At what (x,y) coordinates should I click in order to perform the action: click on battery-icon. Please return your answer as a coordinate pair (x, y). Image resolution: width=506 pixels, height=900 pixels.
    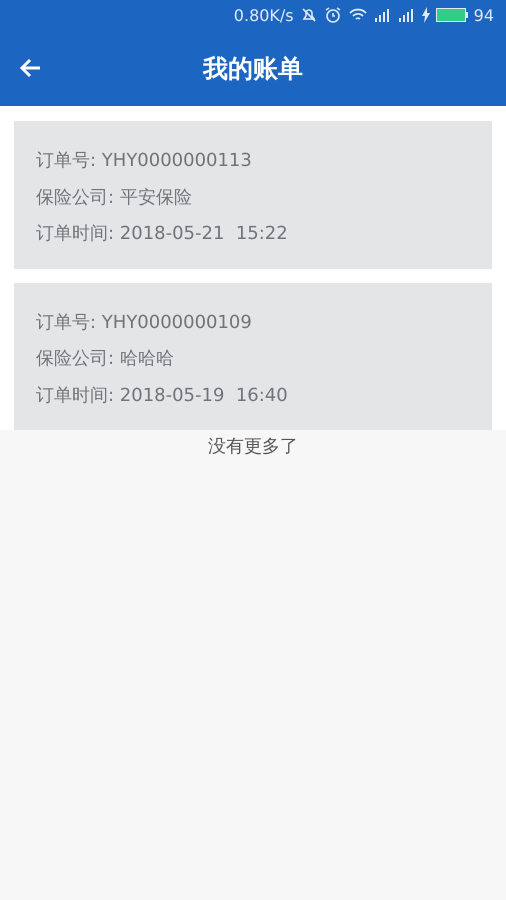
    Looking at the image, I should click on (452, 15).